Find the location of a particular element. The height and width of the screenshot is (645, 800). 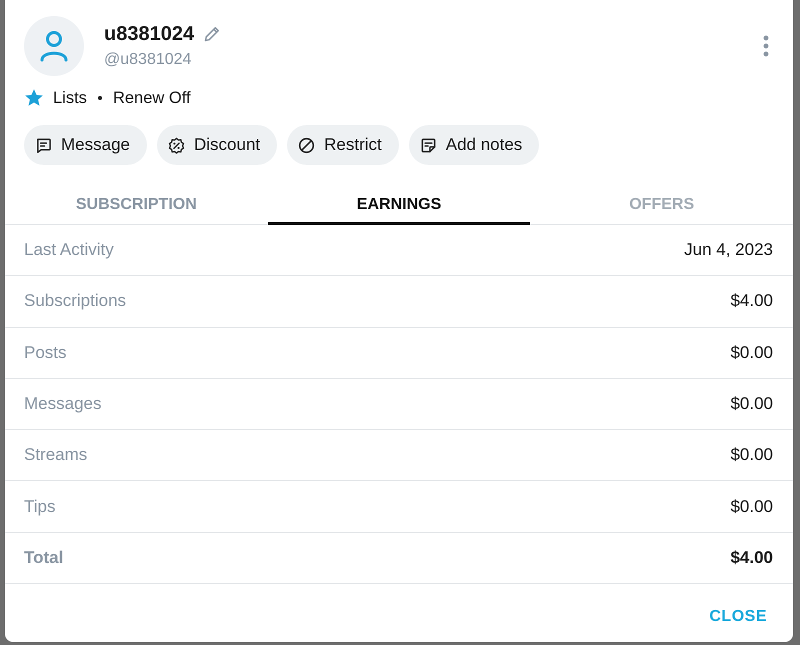

avatar-icon is located at coordinates (54, 46).